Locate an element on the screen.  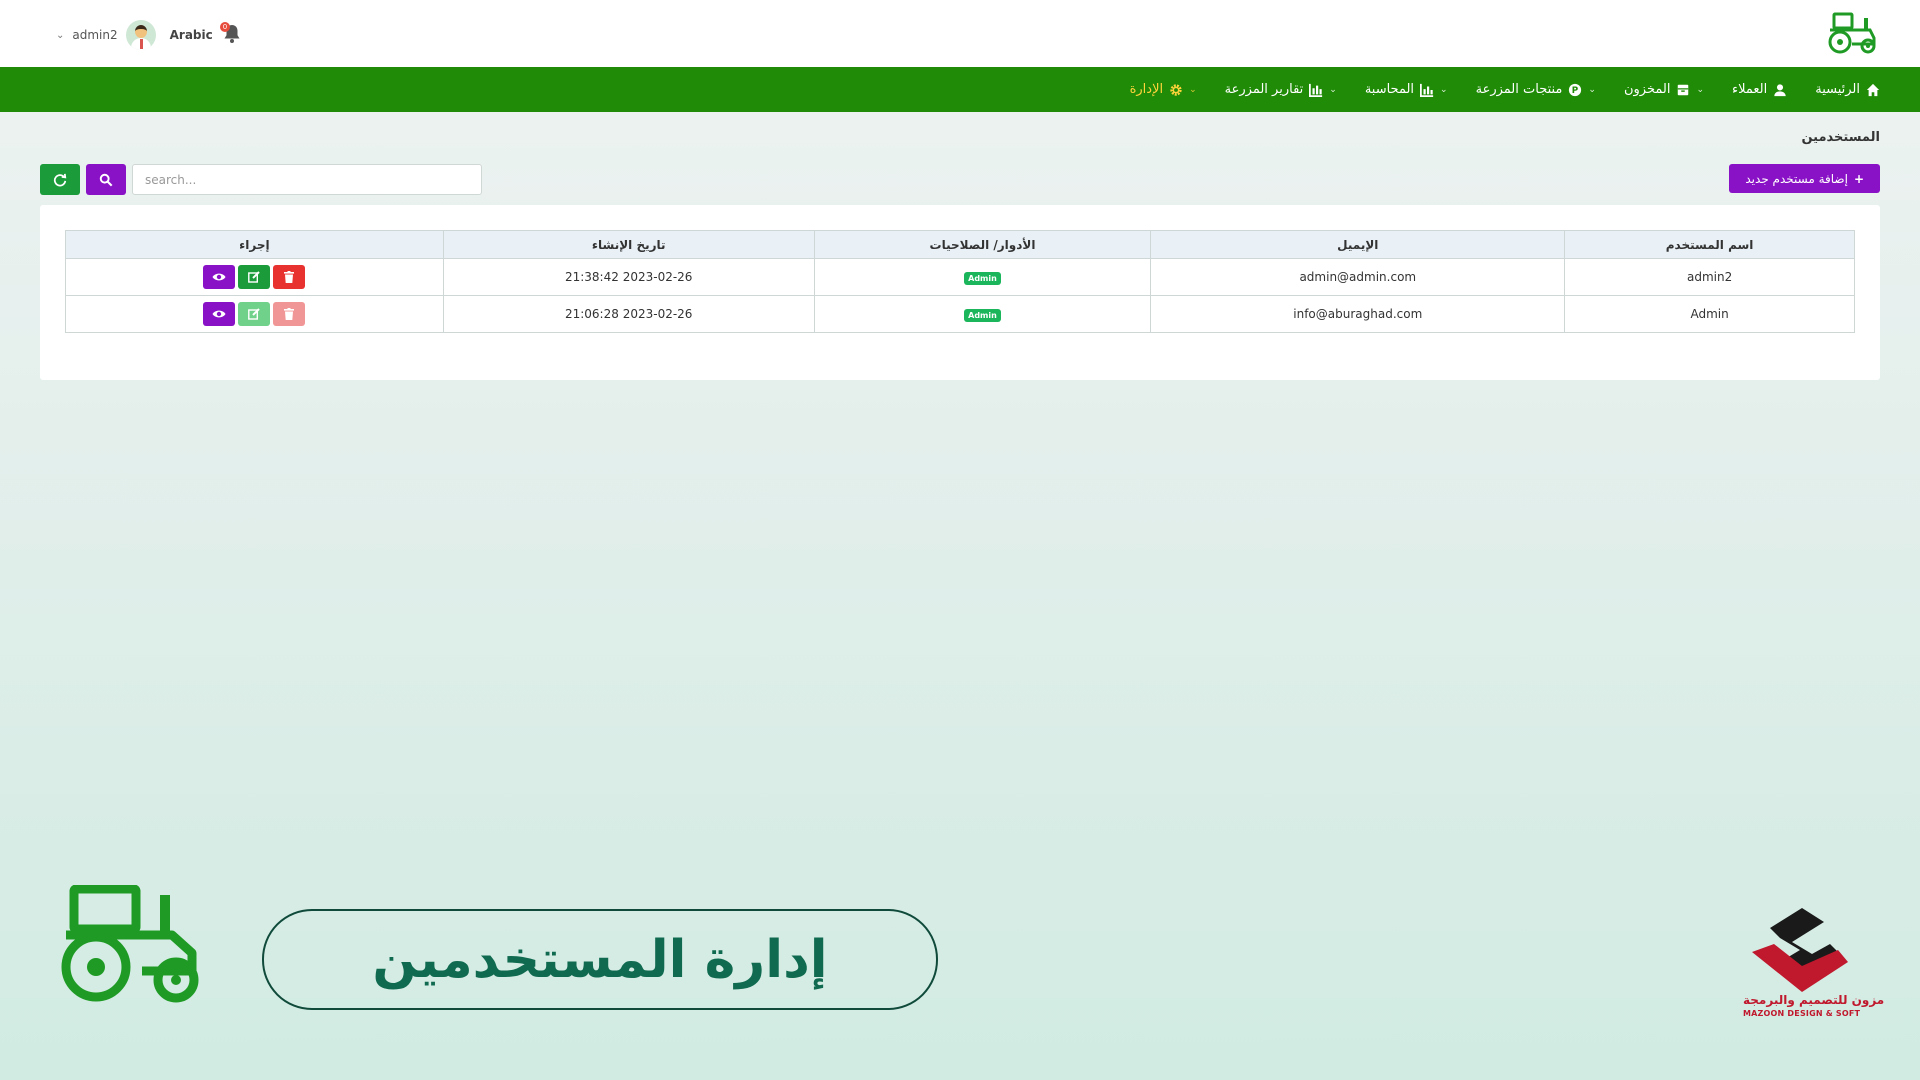
username: admin2 is located at coordinates (94, 35).